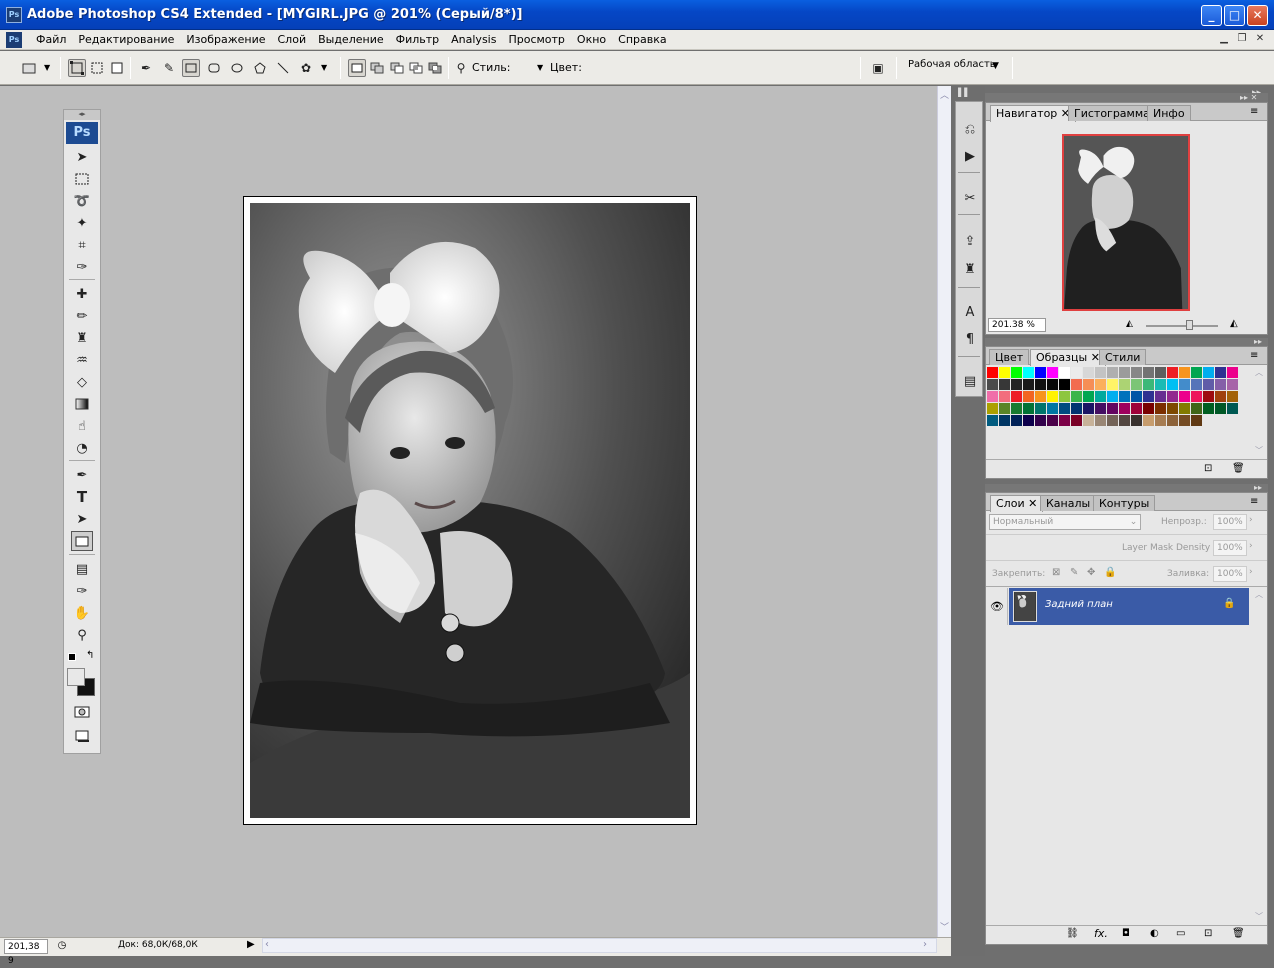 Image resolution: width=1274 pixels, height=968 pixels. Describe the element at coordinates (90, 655) in the screenshot. I see `swap-colors-icon: ↰` at that location.